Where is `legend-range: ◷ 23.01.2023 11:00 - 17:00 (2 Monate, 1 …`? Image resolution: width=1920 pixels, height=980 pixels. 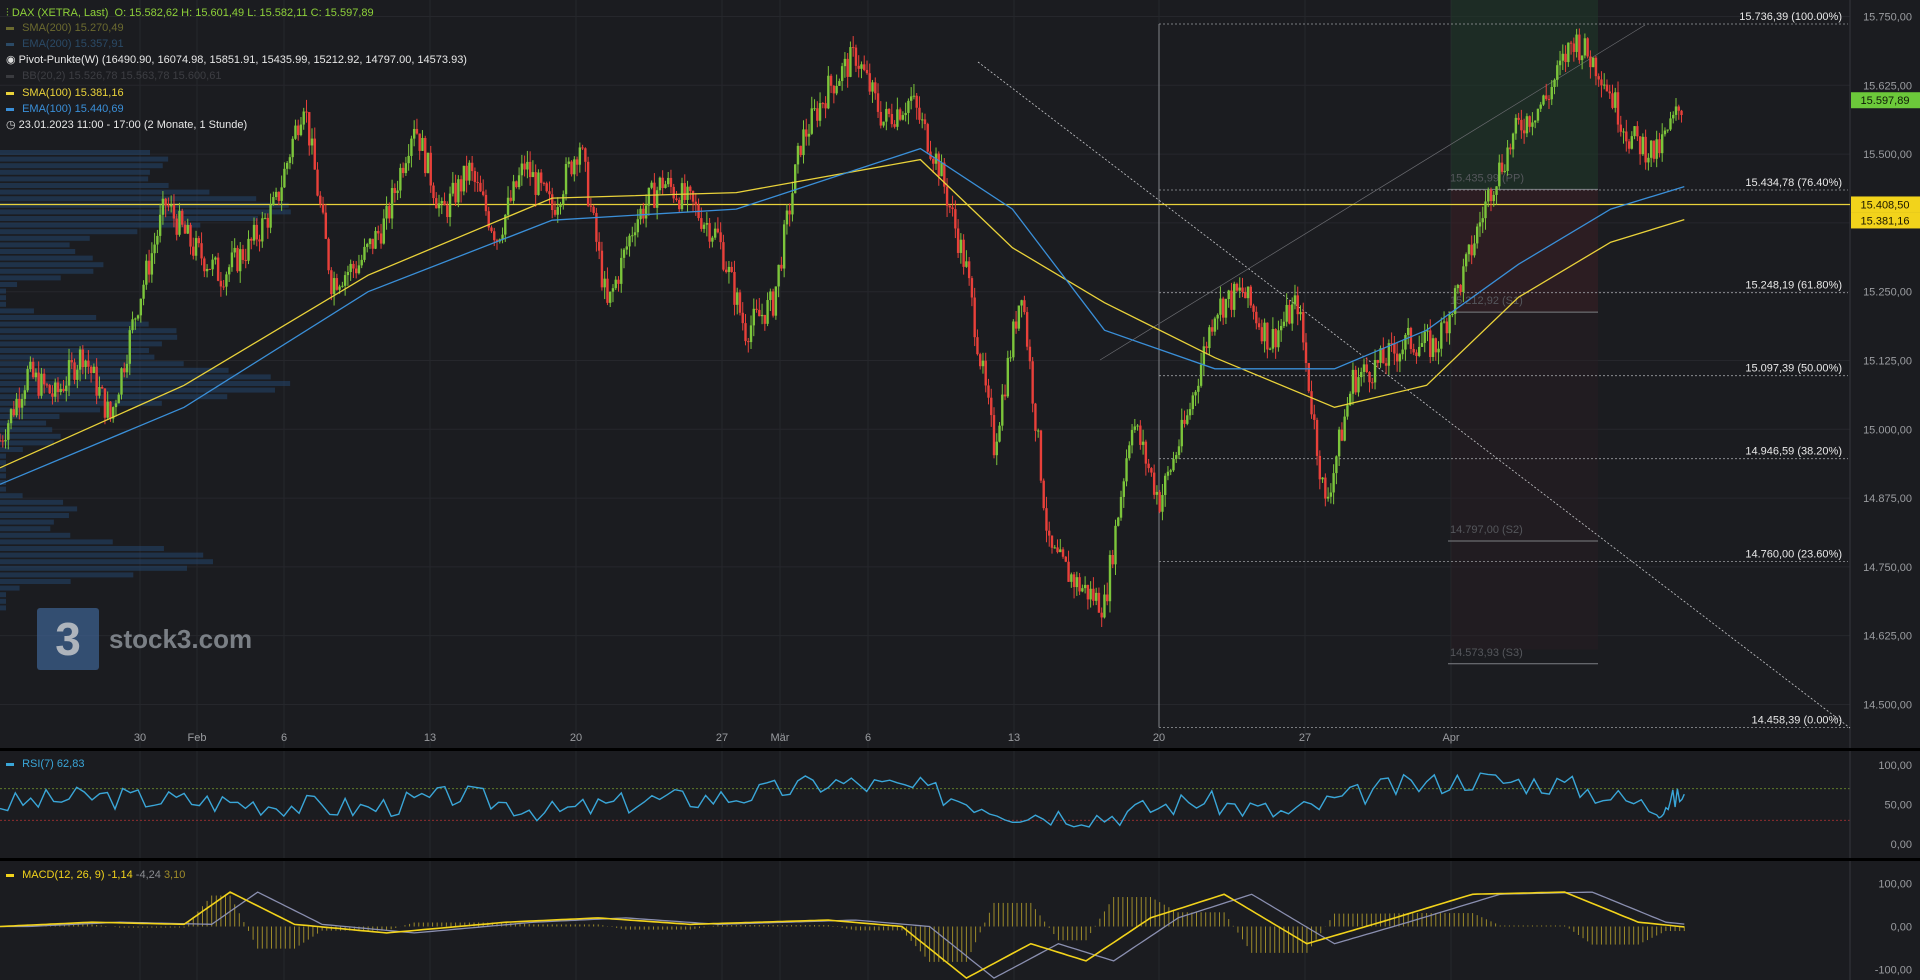
legend-range: ◷ 23.01.2023 11:00 - 17:00 (2 Monate, 1 … is located at coordinates (126, 125).